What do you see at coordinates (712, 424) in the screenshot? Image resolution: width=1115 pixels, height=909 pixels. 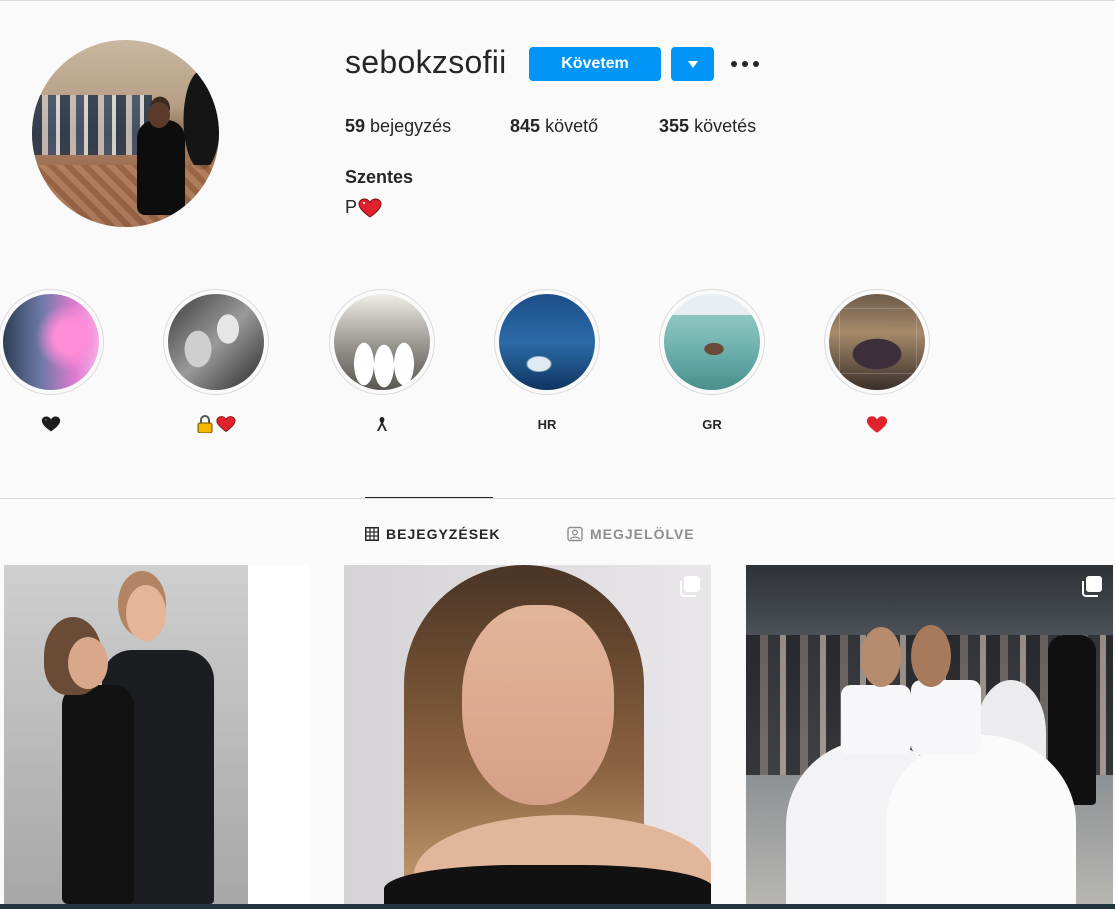 I see `highlight-label: GR` at bounding box center [712, 424].